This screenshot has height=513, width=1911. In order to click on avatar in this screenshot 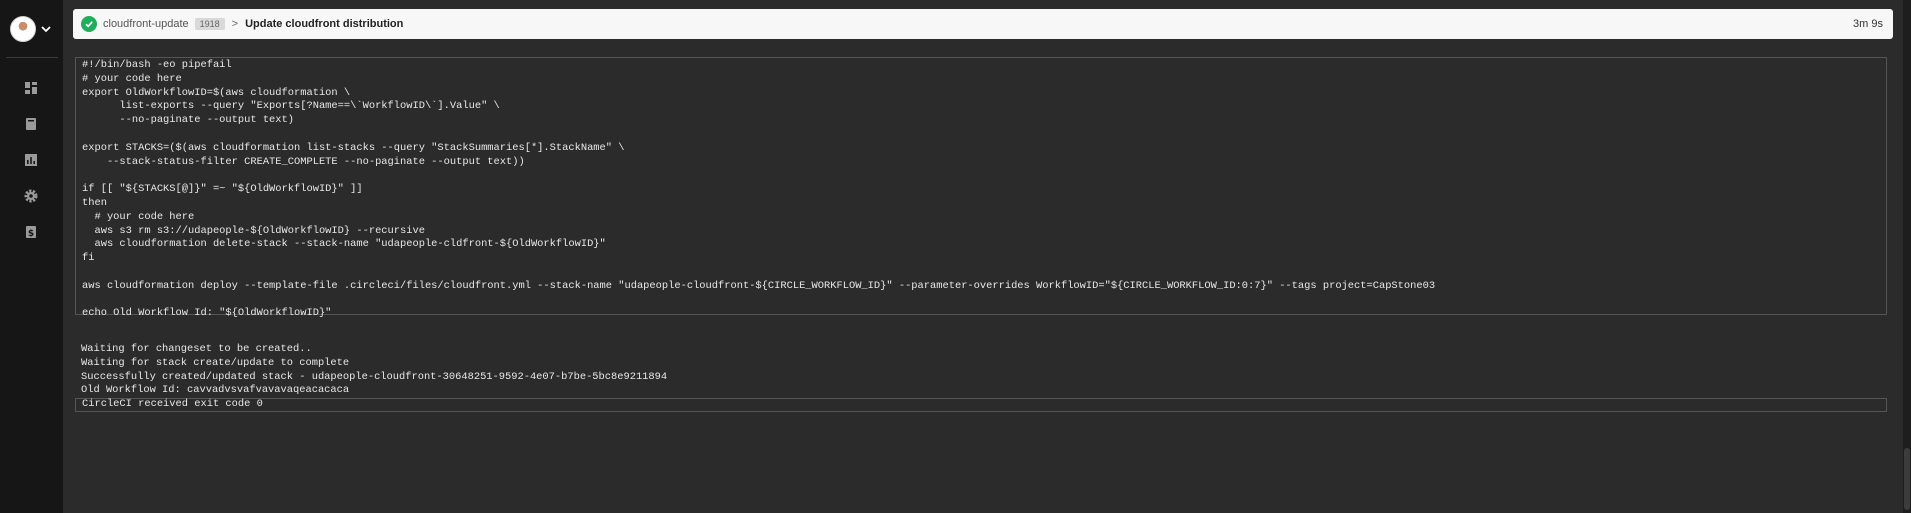, I will do `click(23, 29)`.